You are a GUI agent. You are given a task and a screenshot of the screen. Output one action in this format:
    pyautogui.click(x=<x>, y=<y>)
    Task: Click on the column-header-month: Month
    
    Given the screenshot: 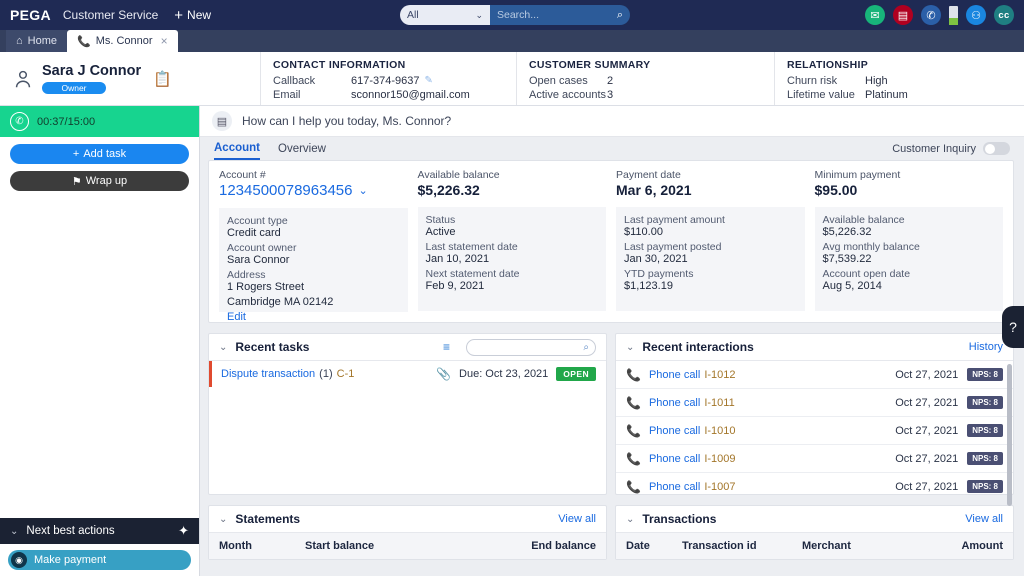 What is the action you would take?
    pyautogui.click(x=235, y=546)
    